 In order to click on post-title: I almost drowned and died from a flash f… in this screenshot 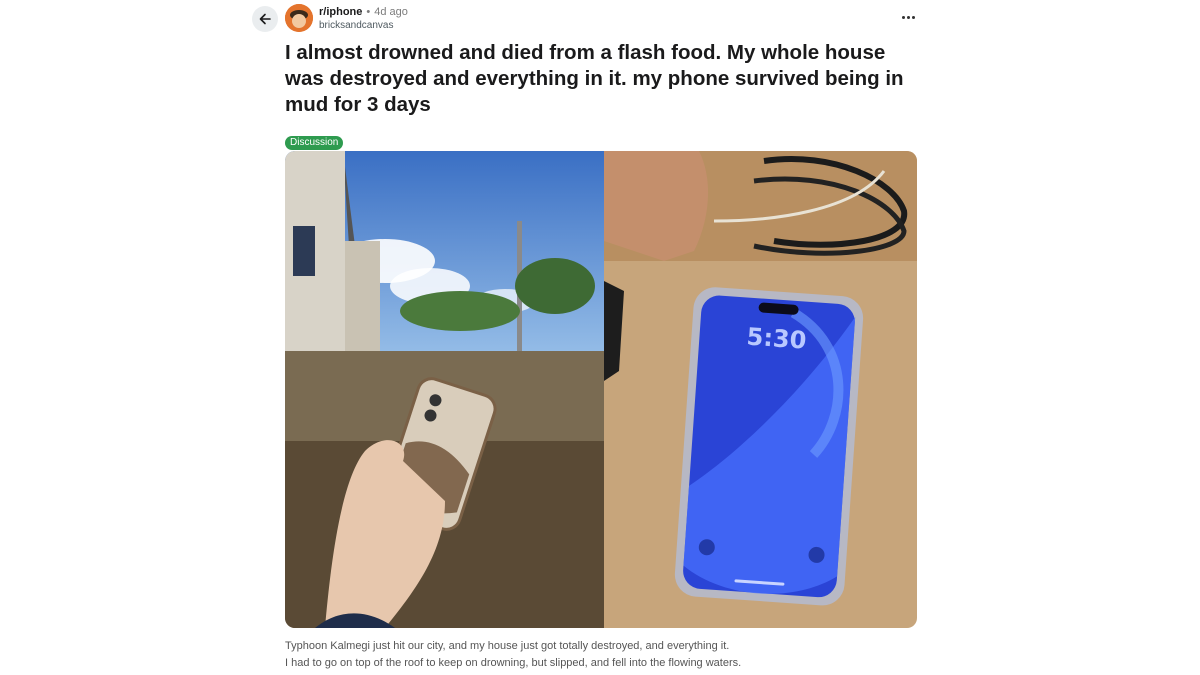, I will do `click(594, 78)`.